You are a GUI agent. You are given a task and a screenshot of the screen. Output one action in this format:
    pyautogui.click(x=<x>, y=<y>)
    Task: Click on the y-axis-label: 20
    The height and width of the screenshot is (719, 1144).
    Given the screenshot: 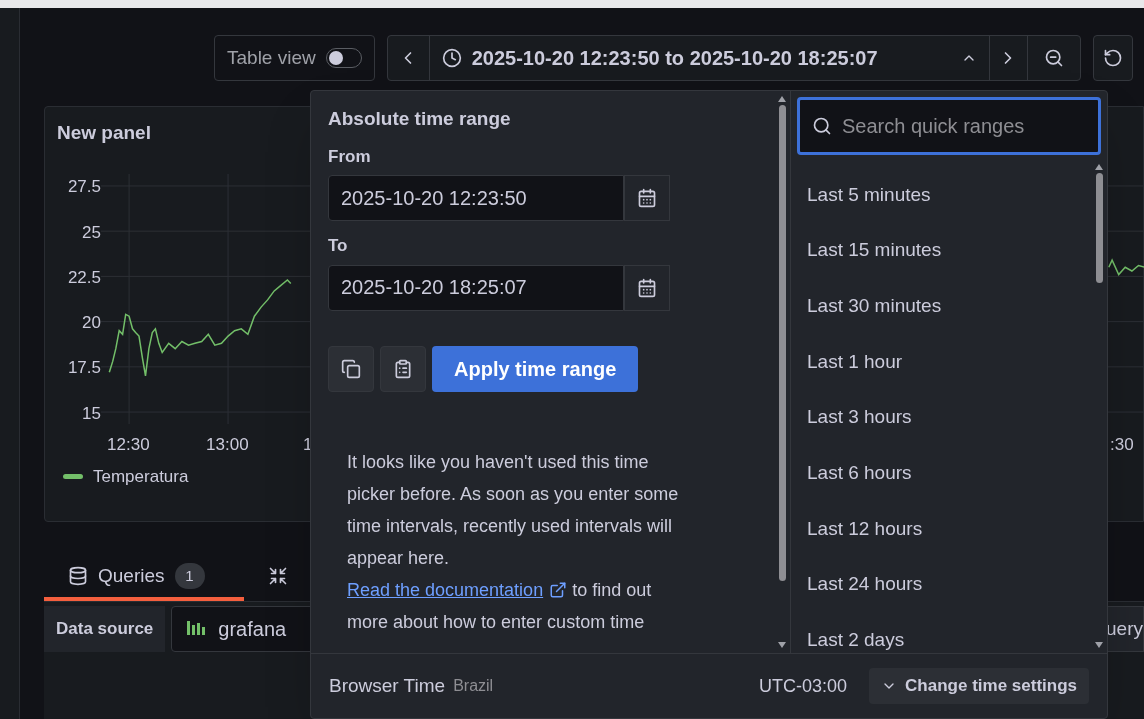 What is the action you would take?
    pyautogui.click(x=91, y=323)
    